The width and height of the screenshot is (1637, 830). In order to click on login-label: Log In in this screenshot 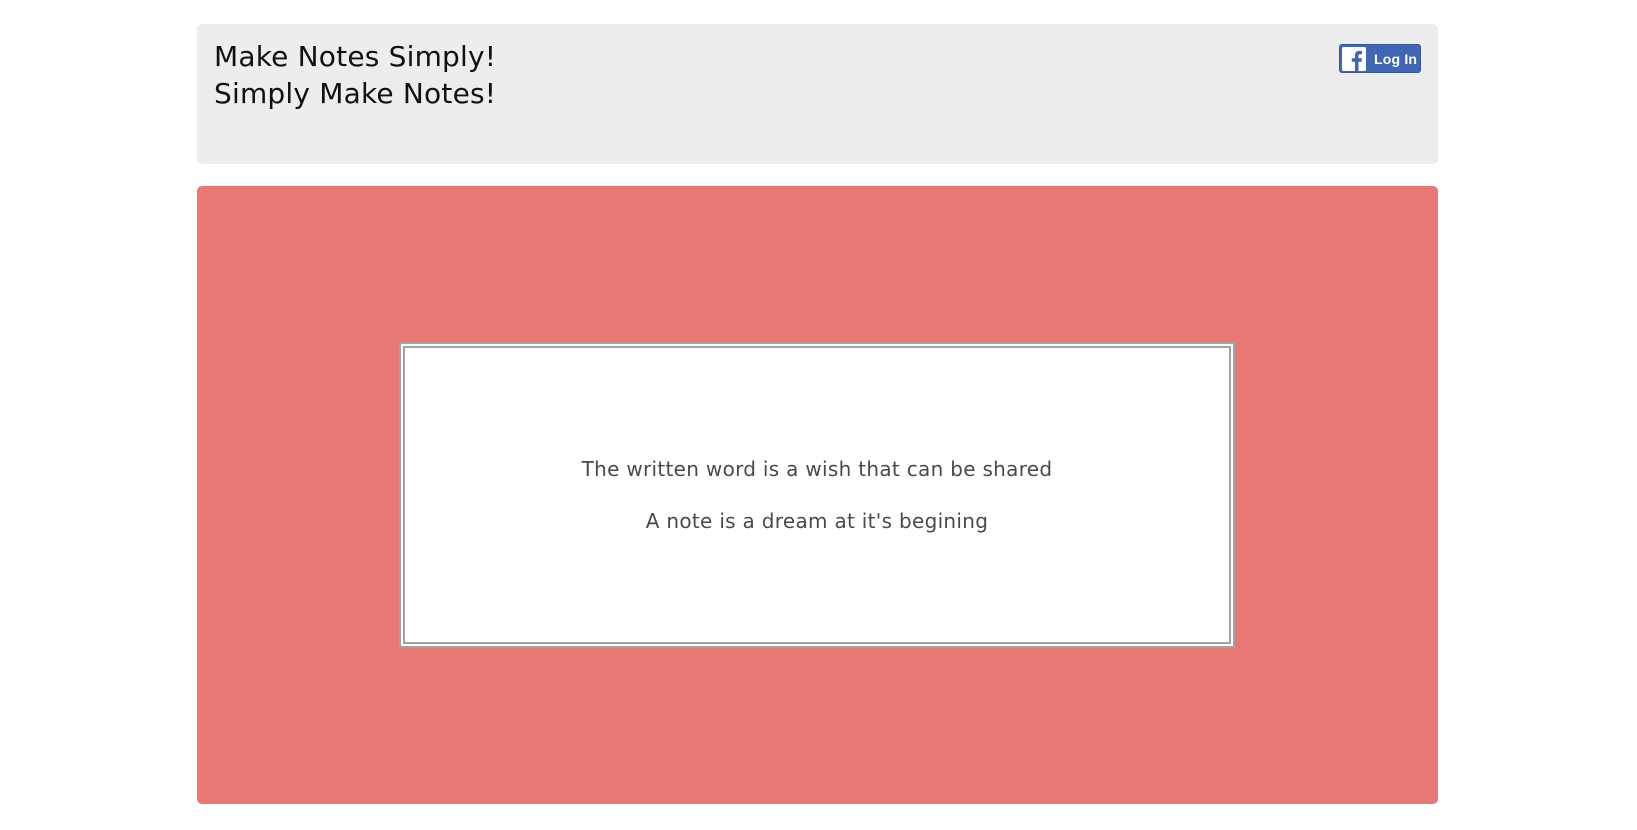, I will do `click(1396, 58)`.